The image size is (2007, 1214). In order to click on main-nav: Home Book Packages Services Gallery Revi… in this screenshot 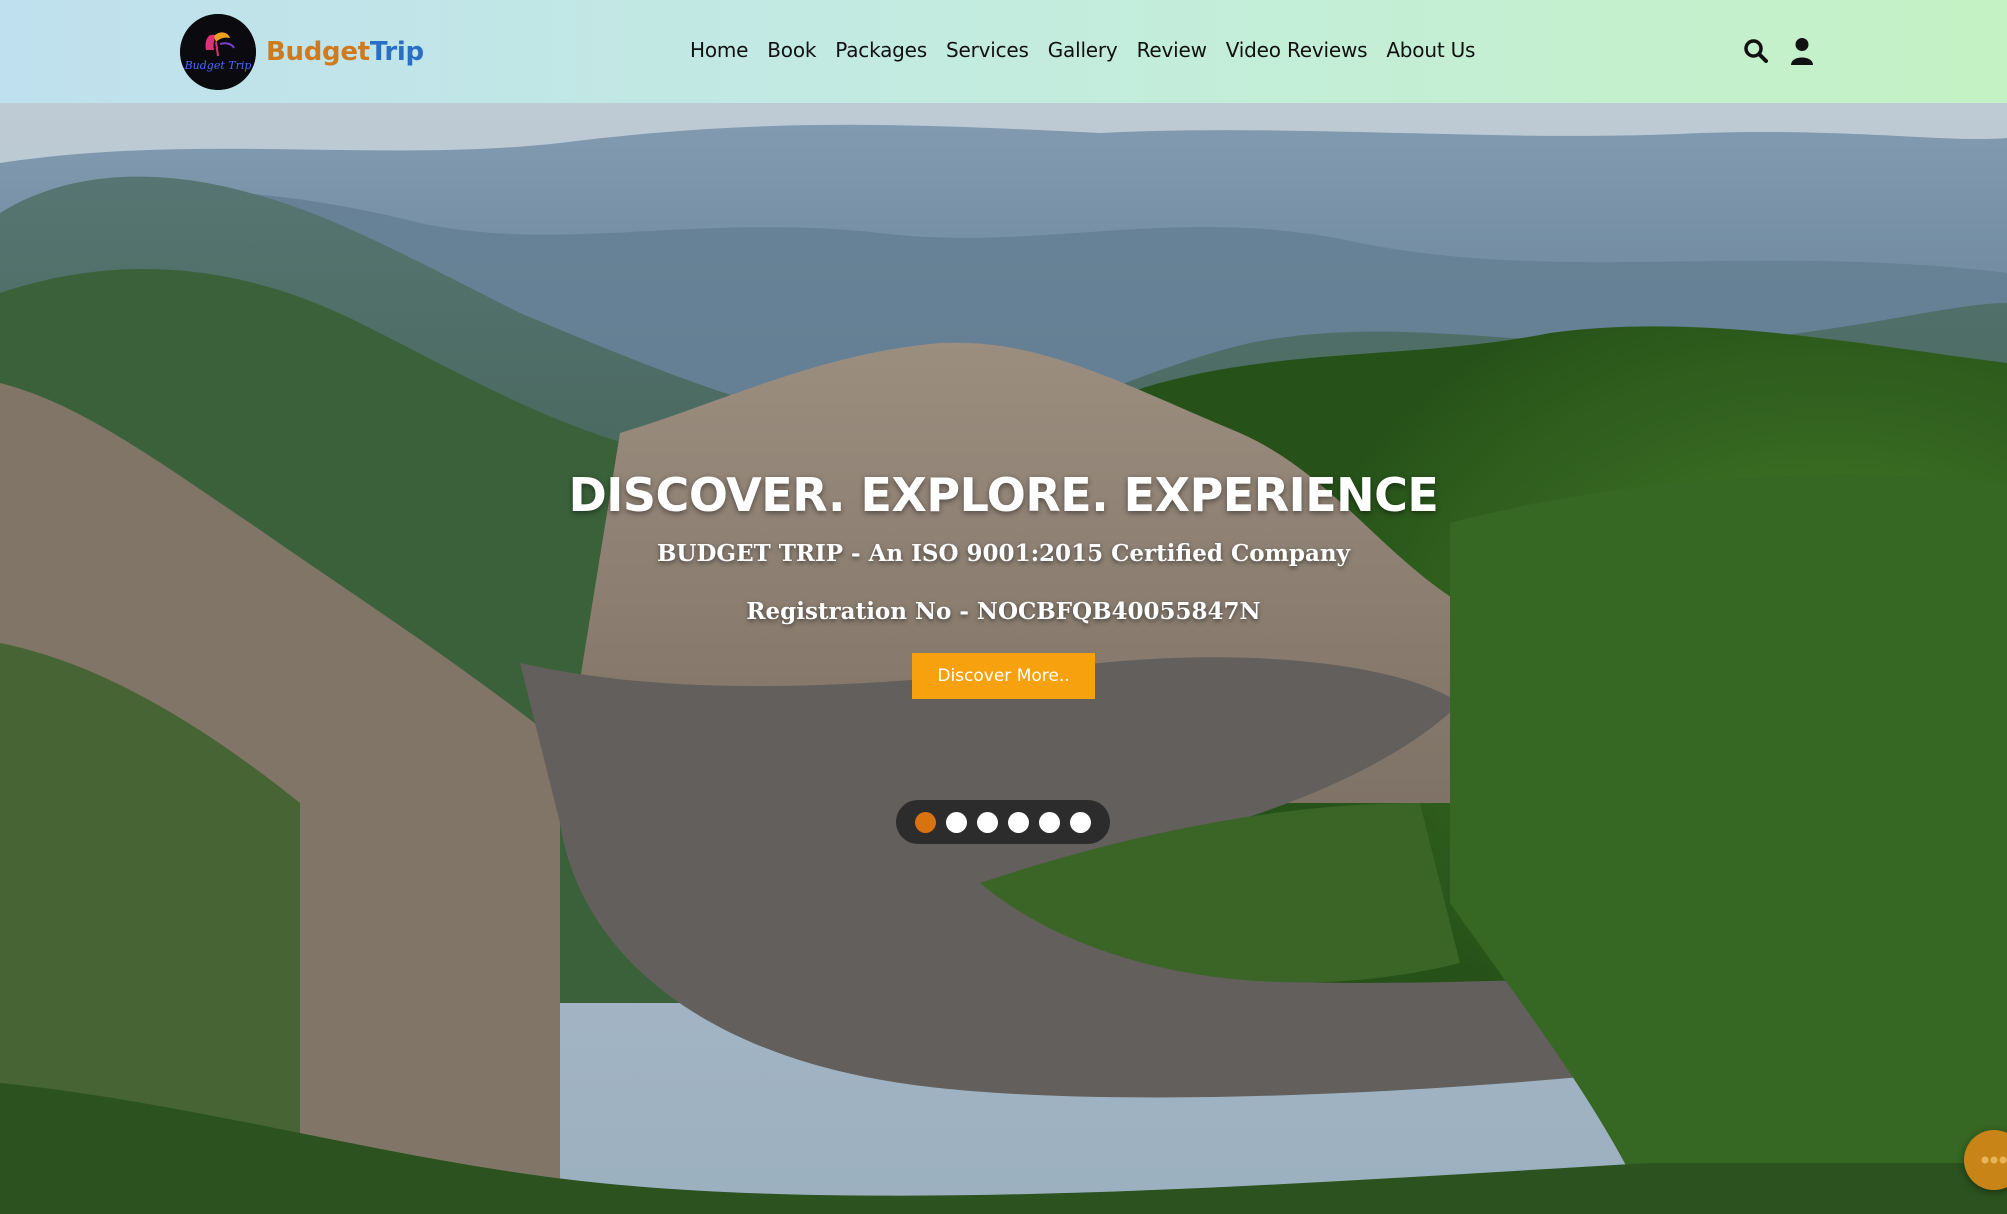, I will do `click(1092, 50)`.